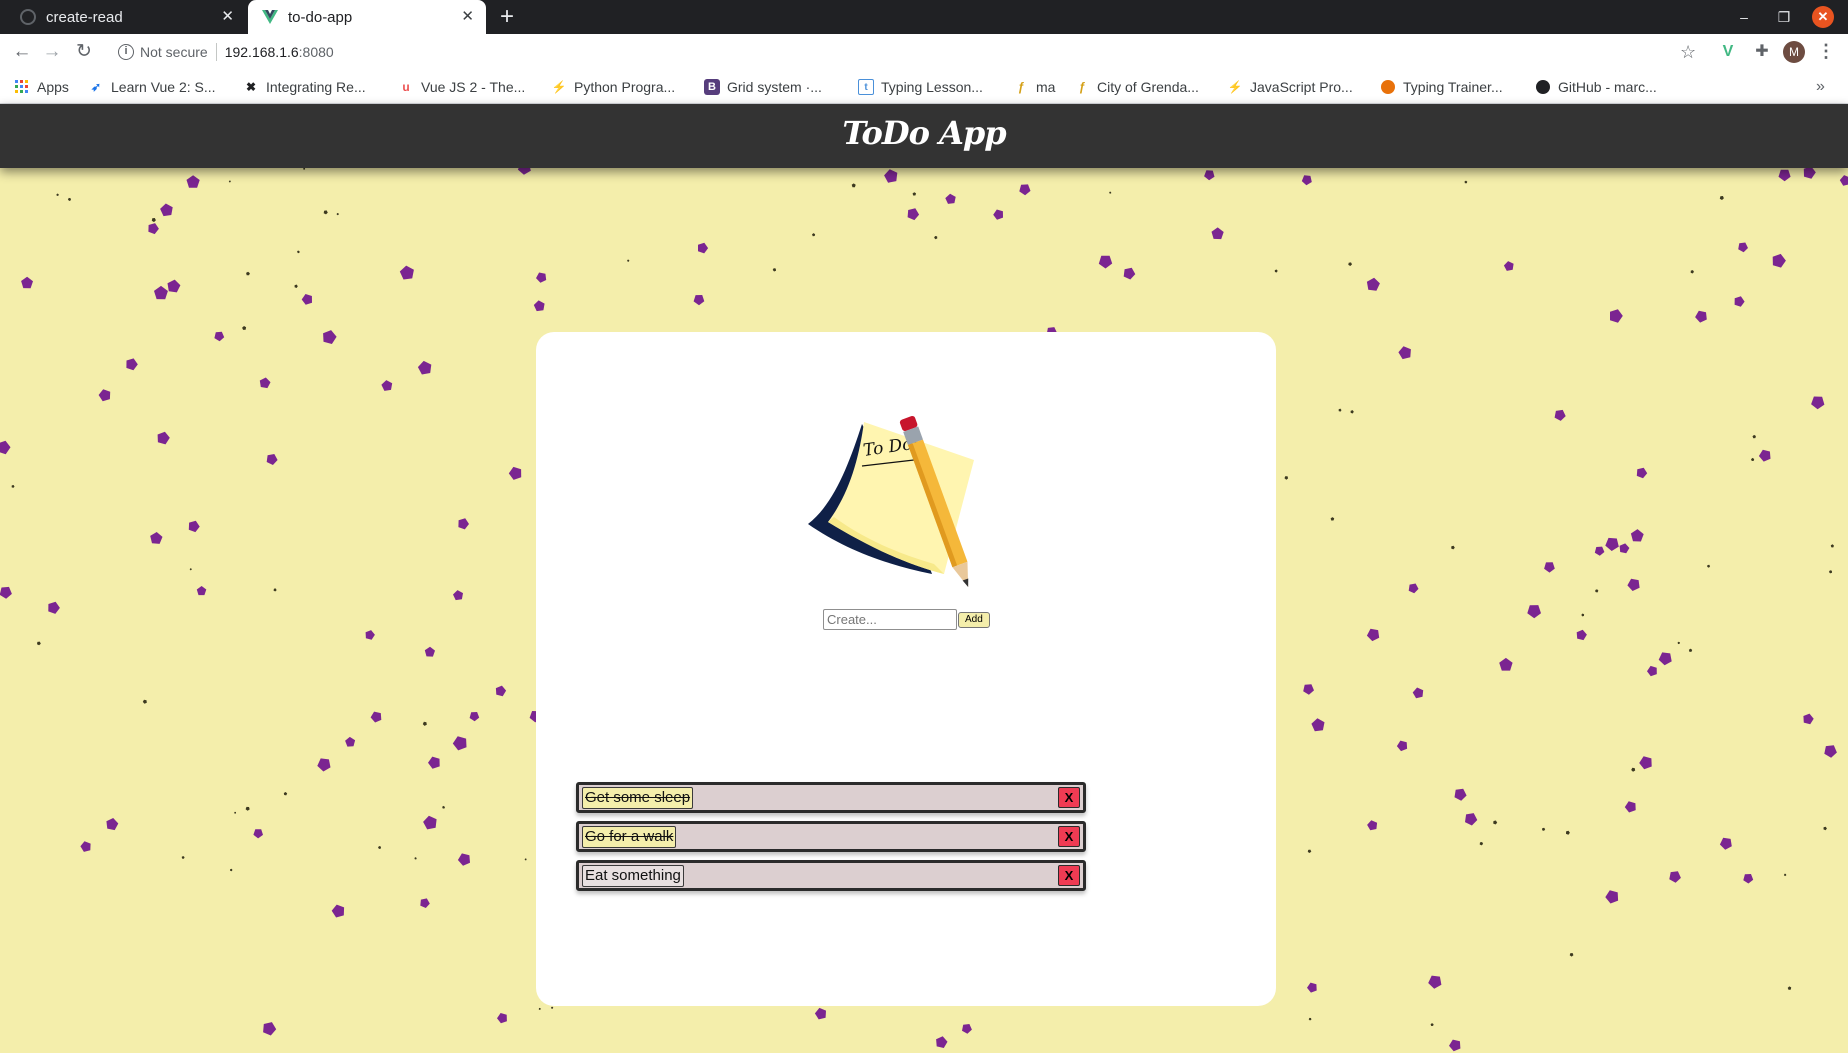  Describe the element at coordinates (52, 52) in the screenshot. I see `forward-arrow-icon: →` at that location.